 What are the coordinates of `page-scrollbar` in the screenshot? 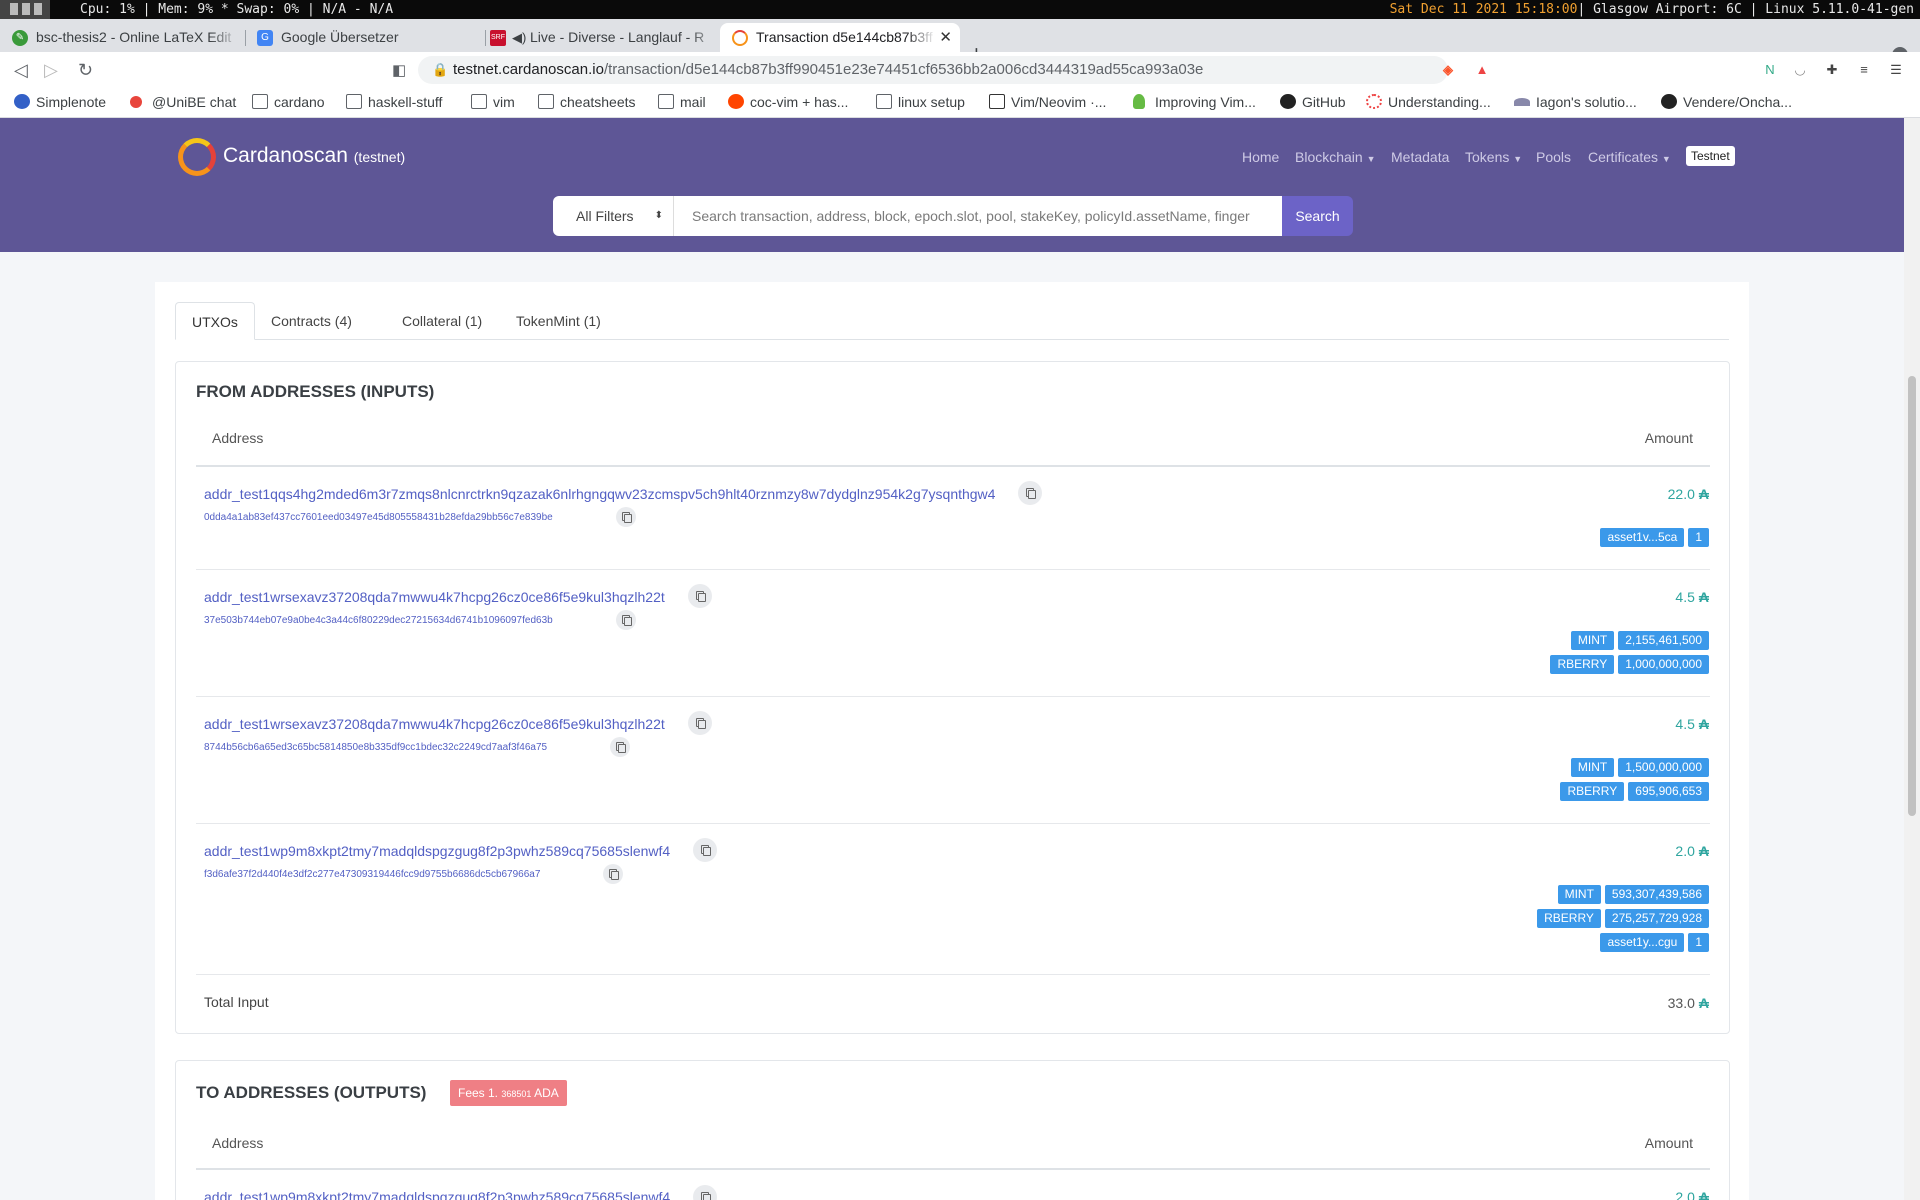 It's located at (1912, 659).